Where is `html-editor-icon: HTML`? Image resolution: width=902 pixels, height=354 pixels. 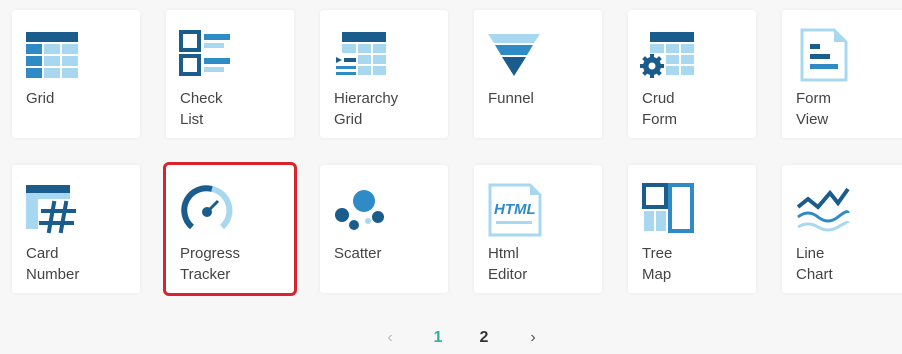
html-editor-icon: HTML is located at coordinates (514, 209).